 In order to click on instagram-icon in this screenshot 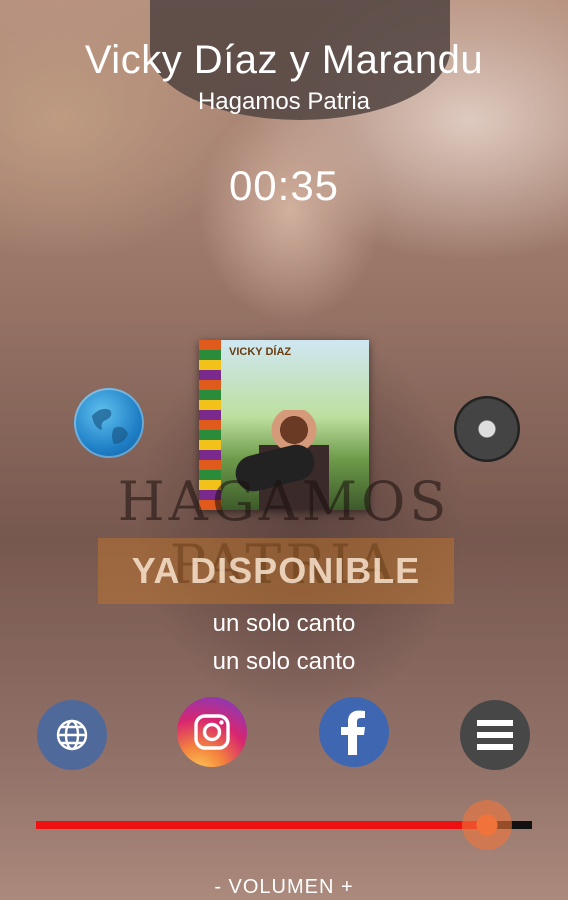, I will do `click(212, 732)`.